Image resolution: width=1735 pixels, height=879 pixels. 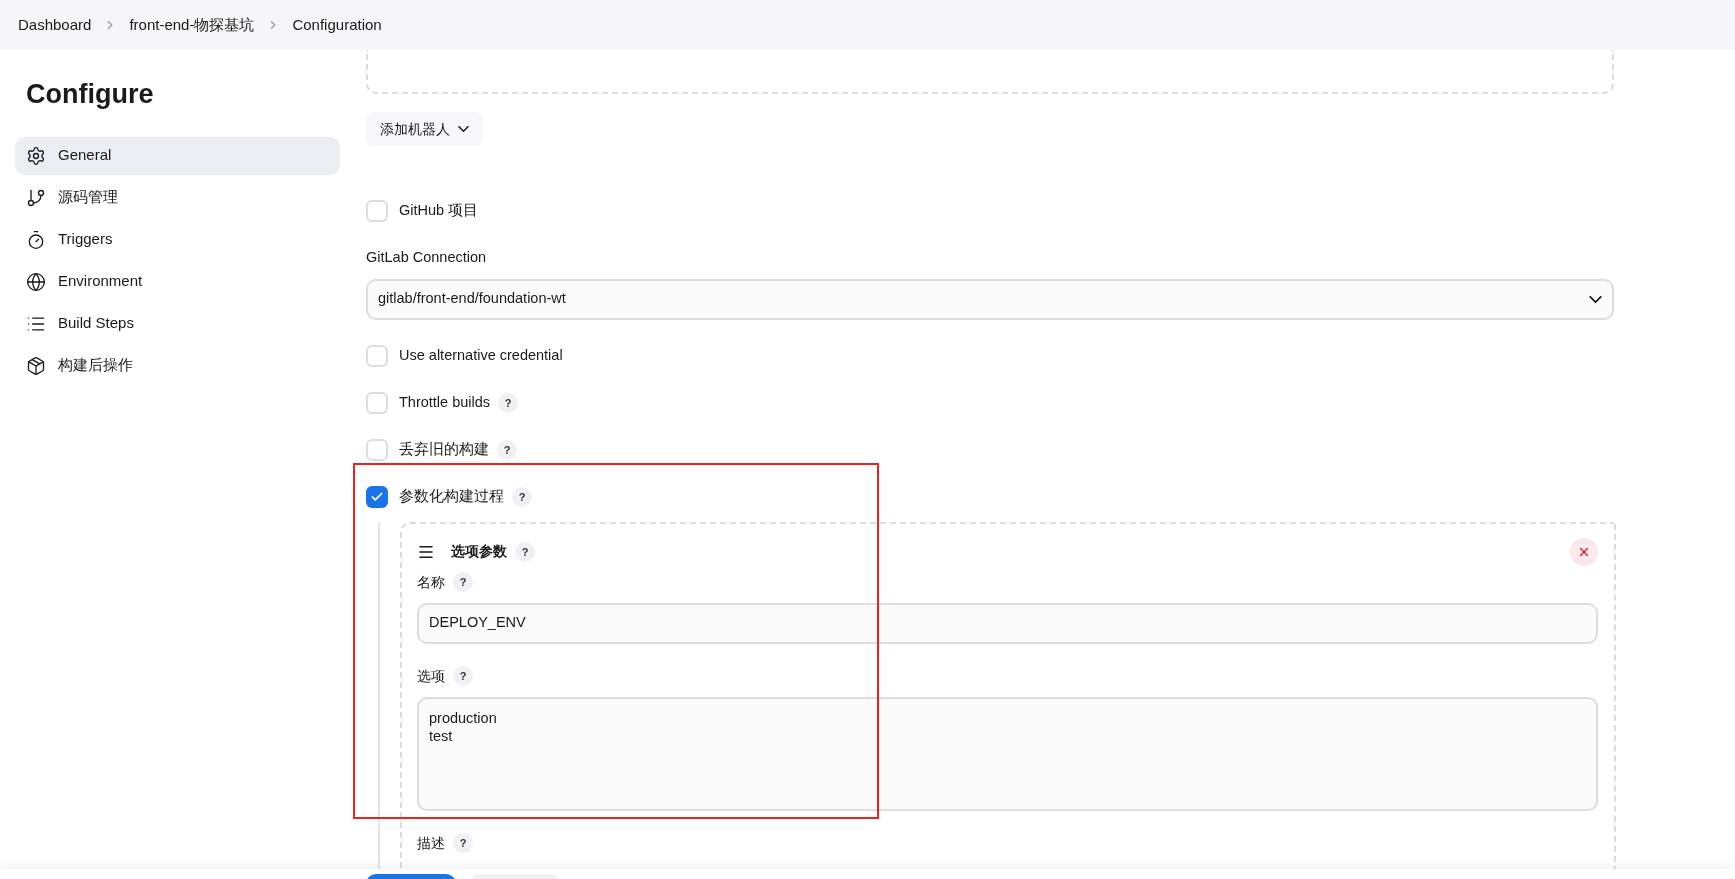 What do you see at coordinates (427, 257) in the screenshot?
I see `field-label: GitLab Connection` at bounding box center [427, 257].